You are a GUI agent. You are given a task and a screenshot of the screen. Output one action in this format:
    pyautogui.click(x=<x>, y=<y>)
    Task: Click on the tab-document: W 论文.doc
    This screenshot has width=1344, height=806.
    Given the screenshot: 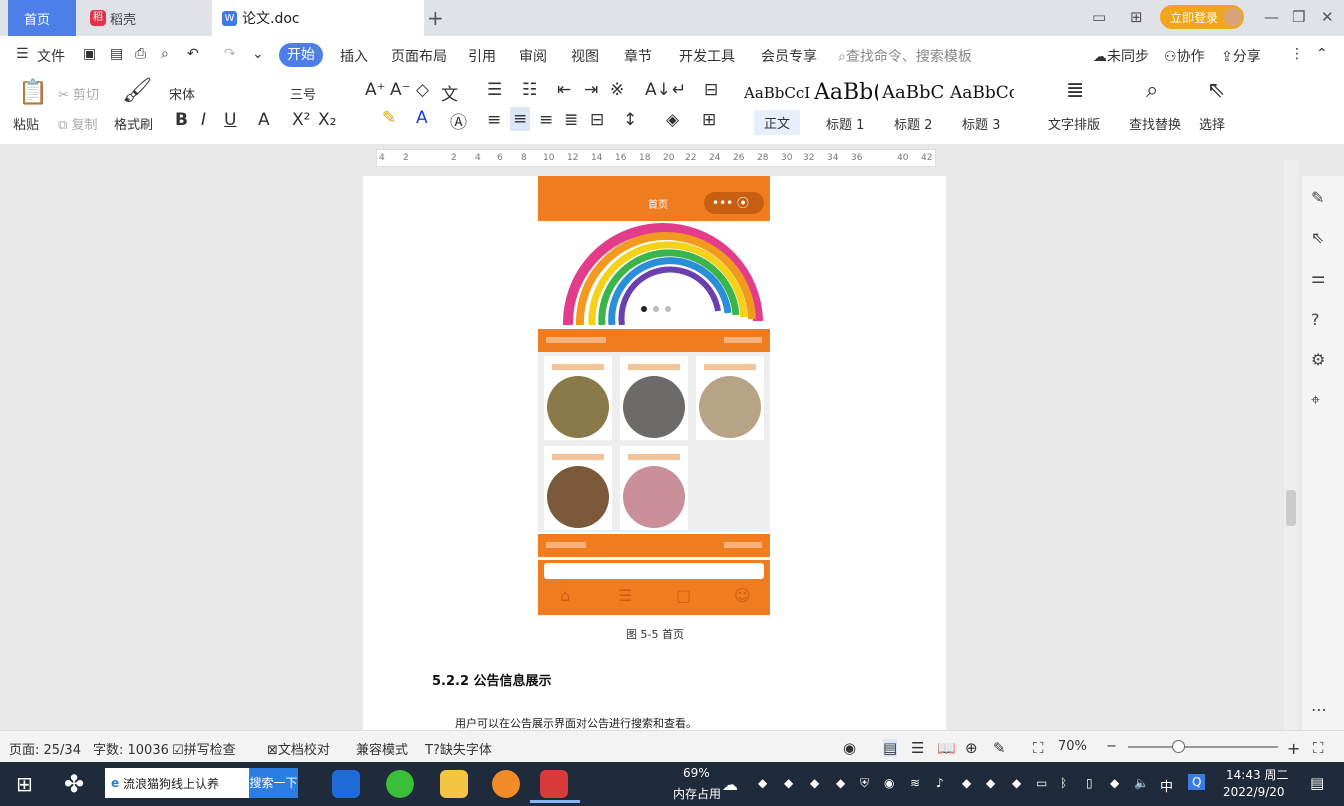 What is the action you would take?
    pyautogui.click(x=318, y=18)
    